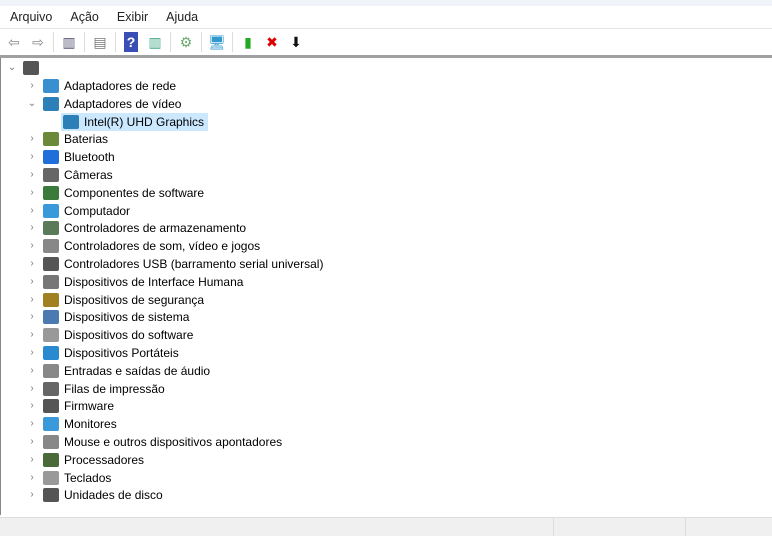  I want to click on bluetooth-icon, so click(51, 157).